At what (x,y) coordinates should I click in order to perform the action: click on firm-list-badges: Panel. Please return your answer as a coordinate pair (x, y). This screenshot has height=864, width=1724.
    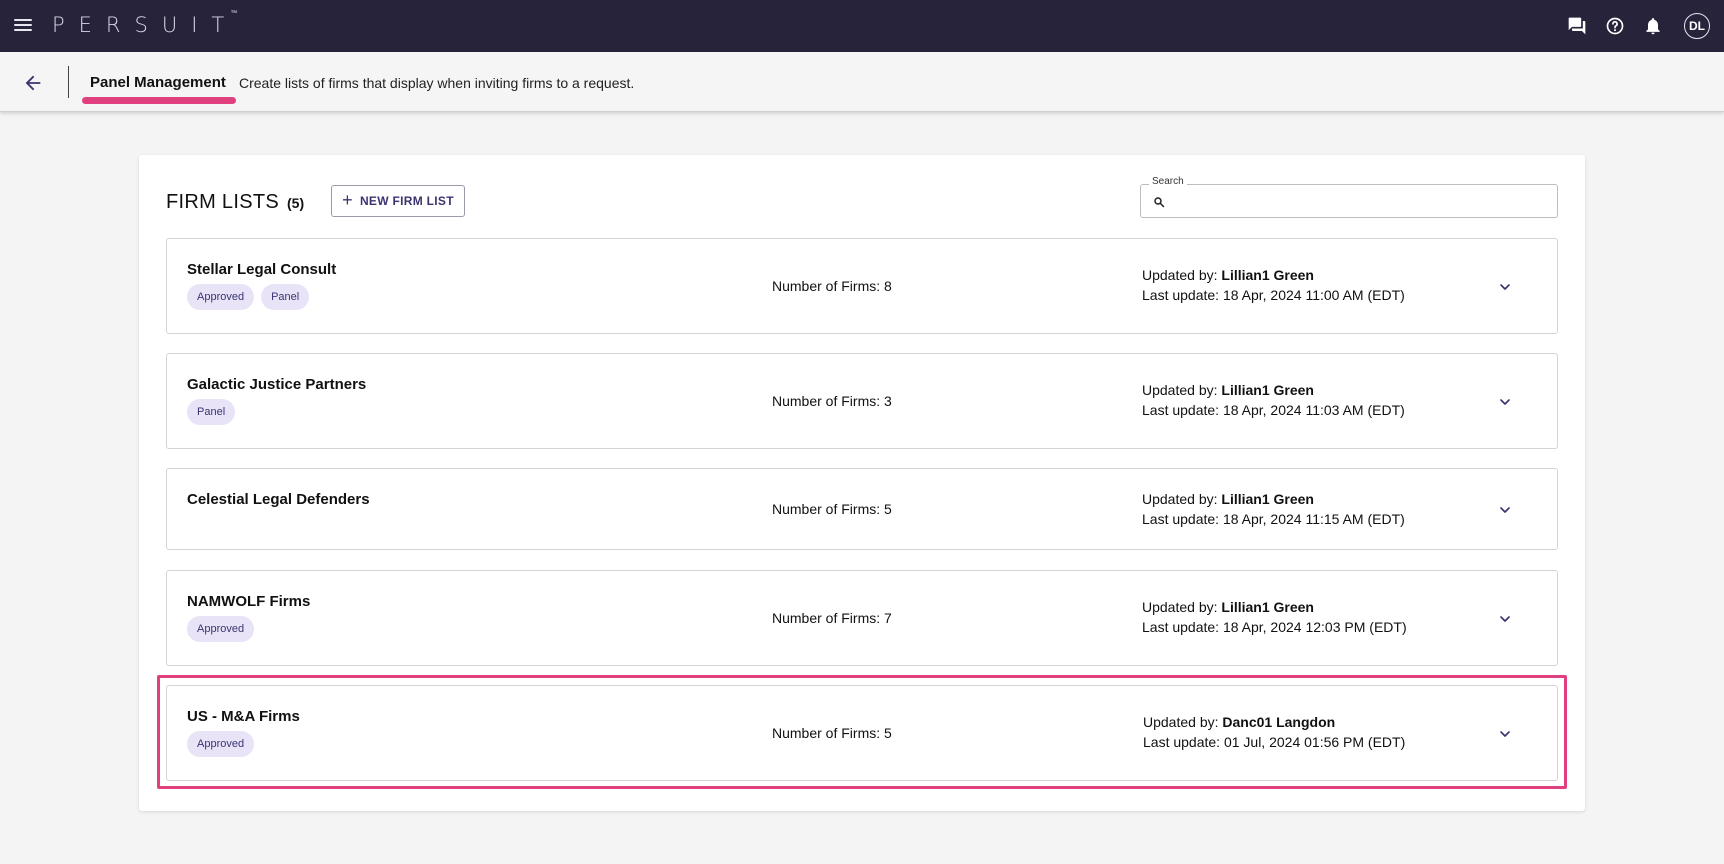
    Looking at the image, I should click on (211, 412).